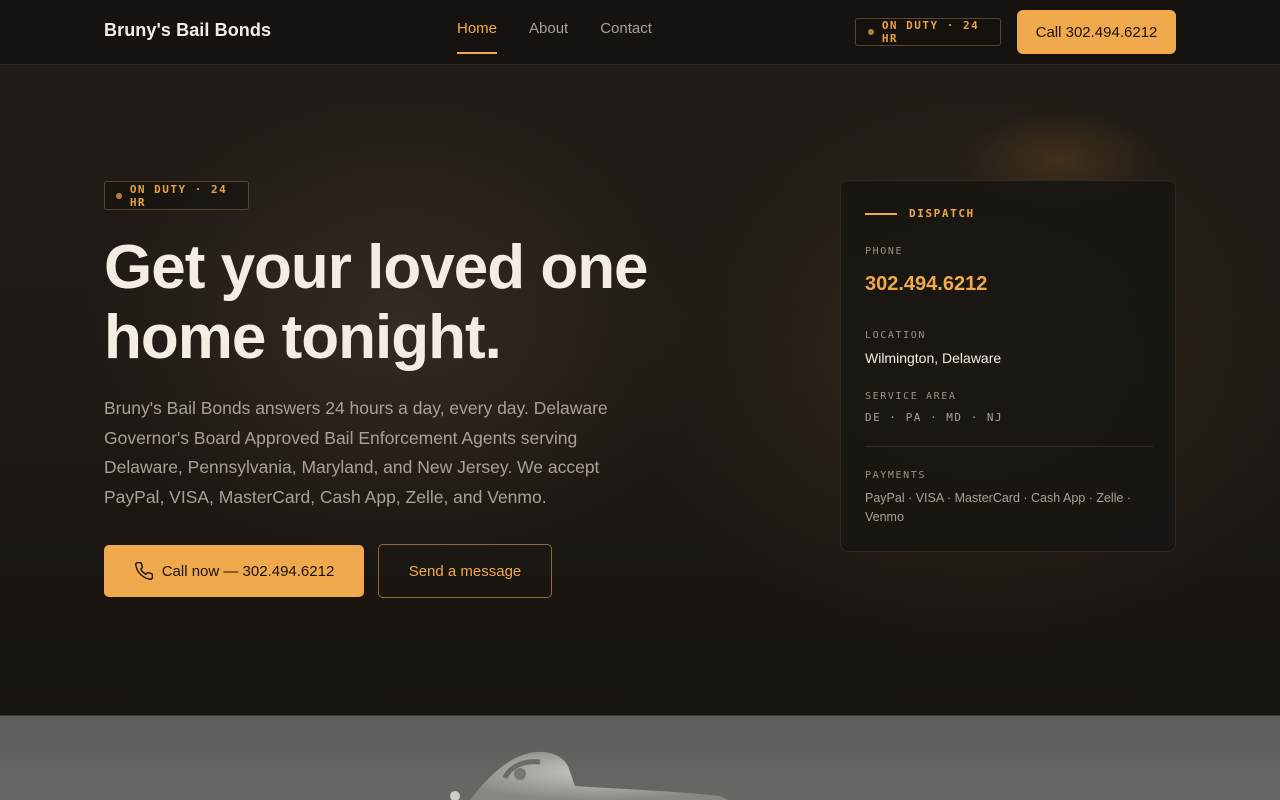  What do you see at coordinates (895, 475) in the screenshot?
I see `payments-label: PAYMENTS` at bounding box center [895, 475].